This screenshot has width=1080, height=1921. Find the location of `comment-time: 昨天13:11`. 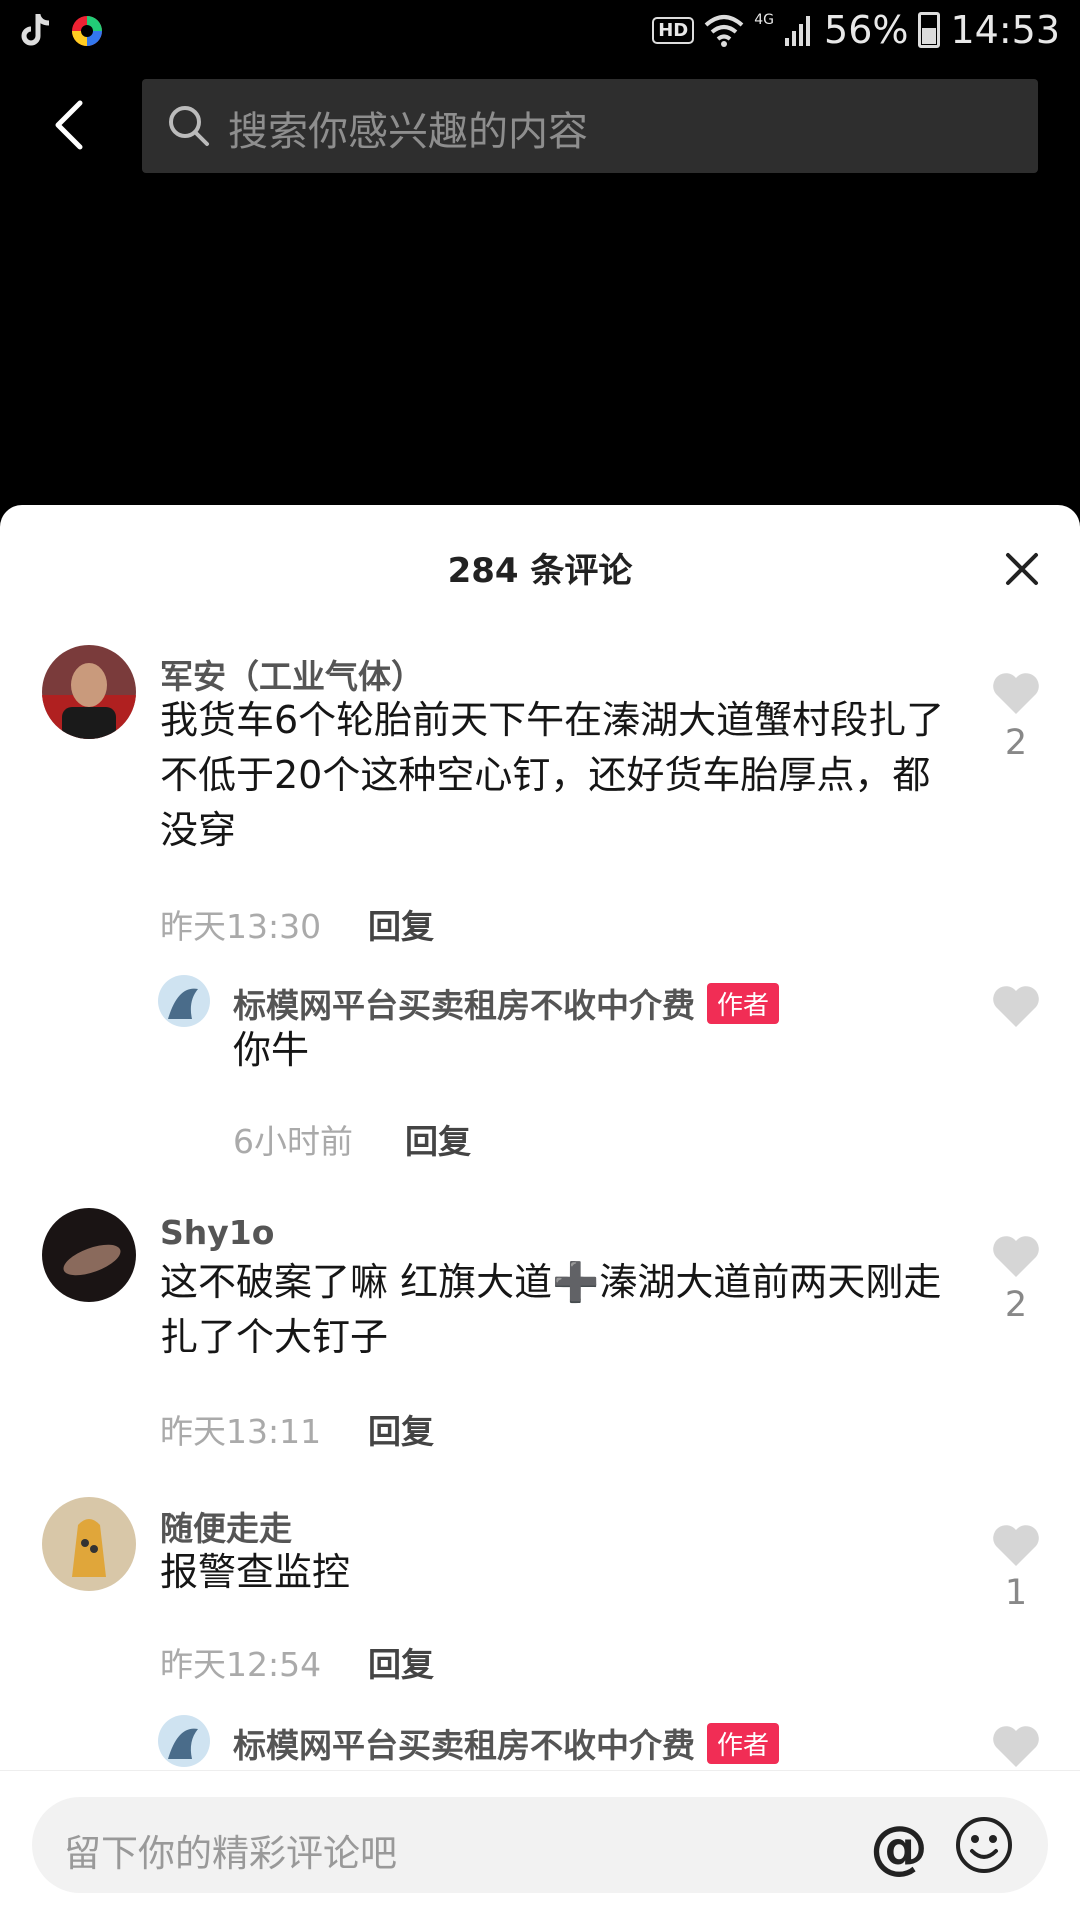

comment-time: 昨天13:11 is located at coordinates (241, 1431).